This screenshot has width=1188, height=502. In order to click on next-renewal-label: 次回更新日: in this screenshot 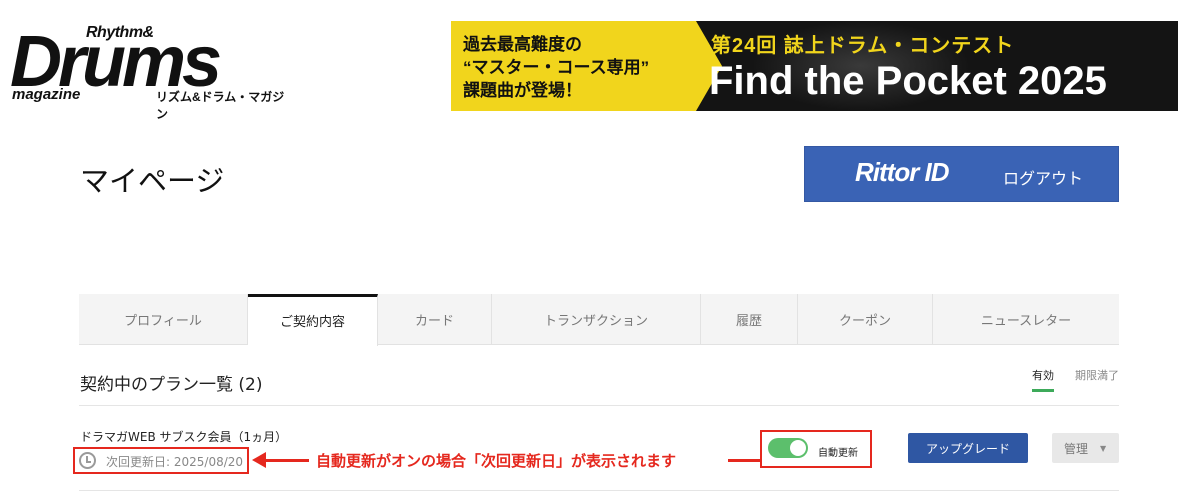, I will do `click(138, 462)`.